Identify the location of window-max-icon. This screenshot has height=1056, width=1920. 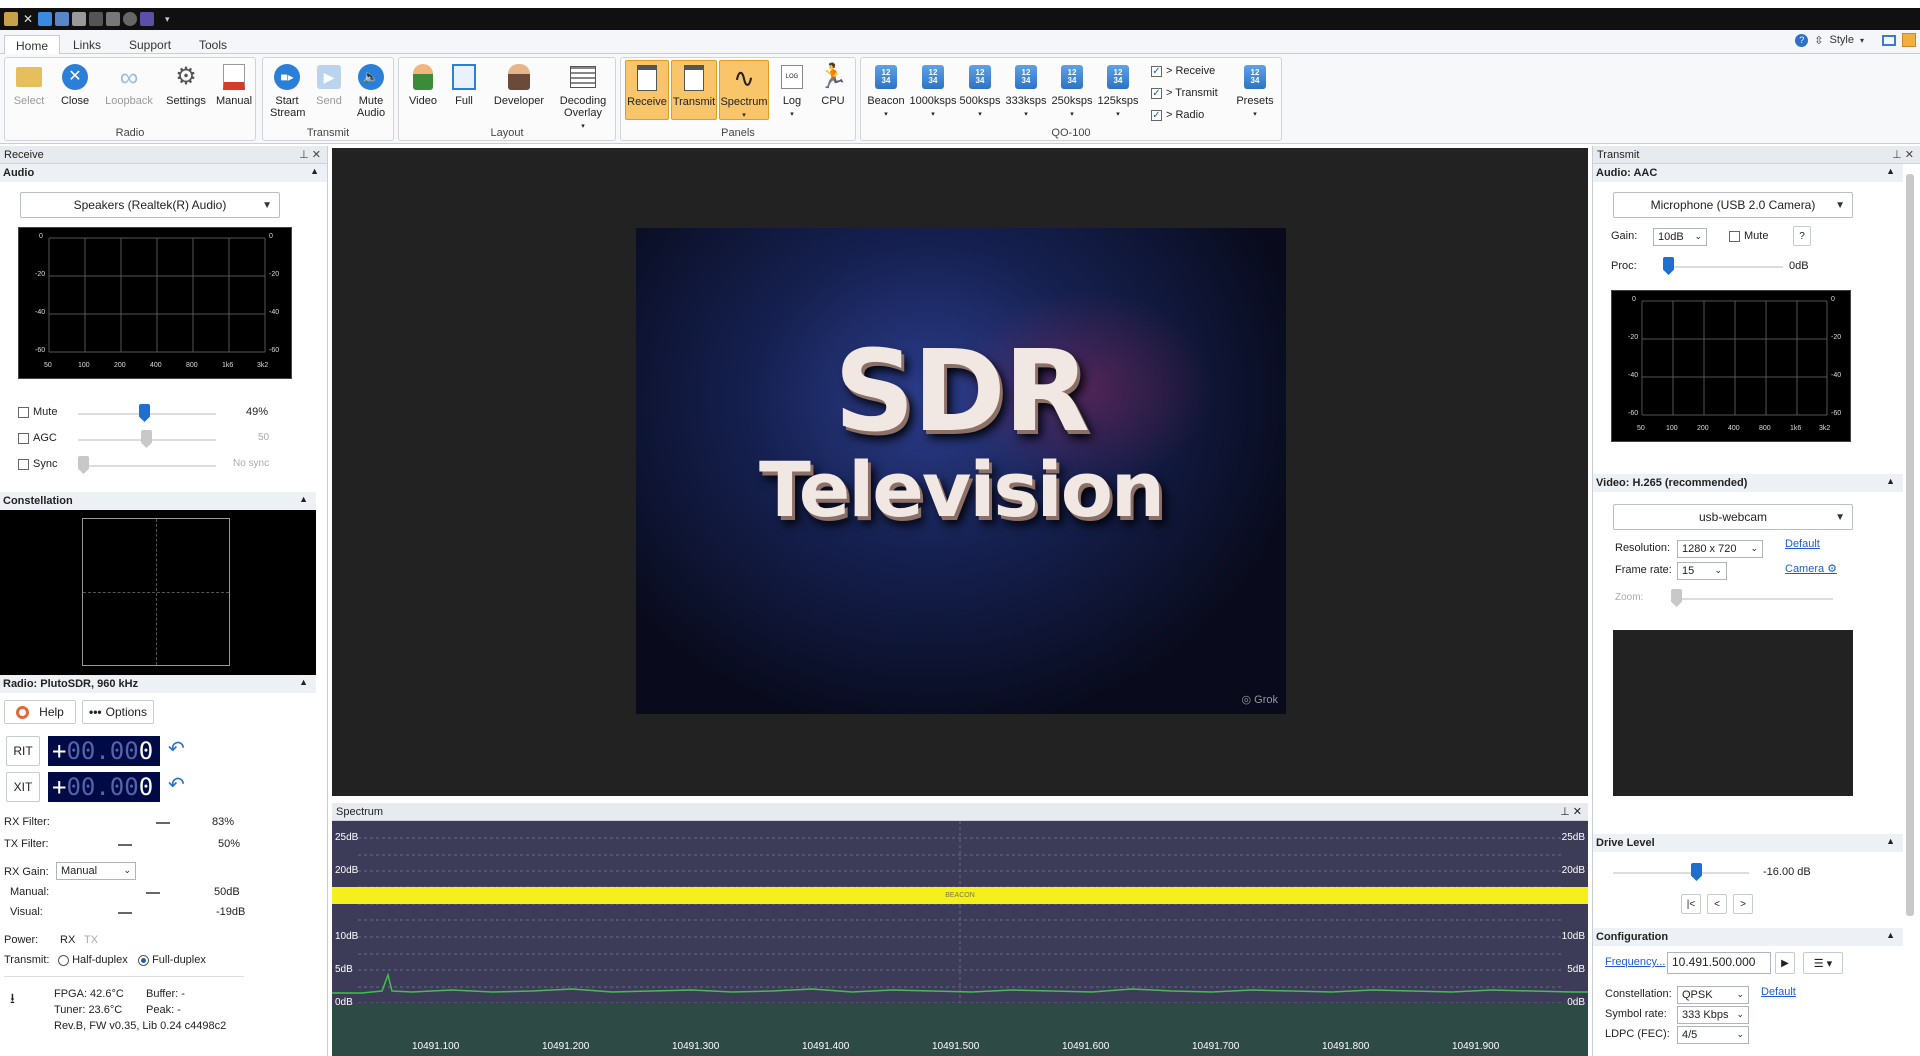
(1909, 40).